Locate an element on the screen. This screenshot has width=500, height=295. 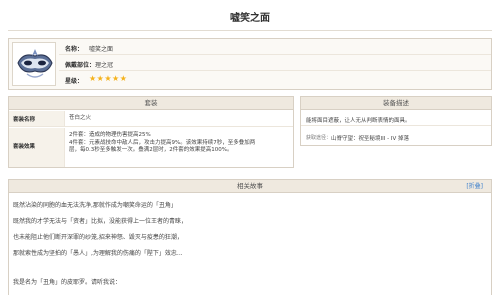
story-panel-header: 相关故事 [折叠] is located at coordinates (250, 186).